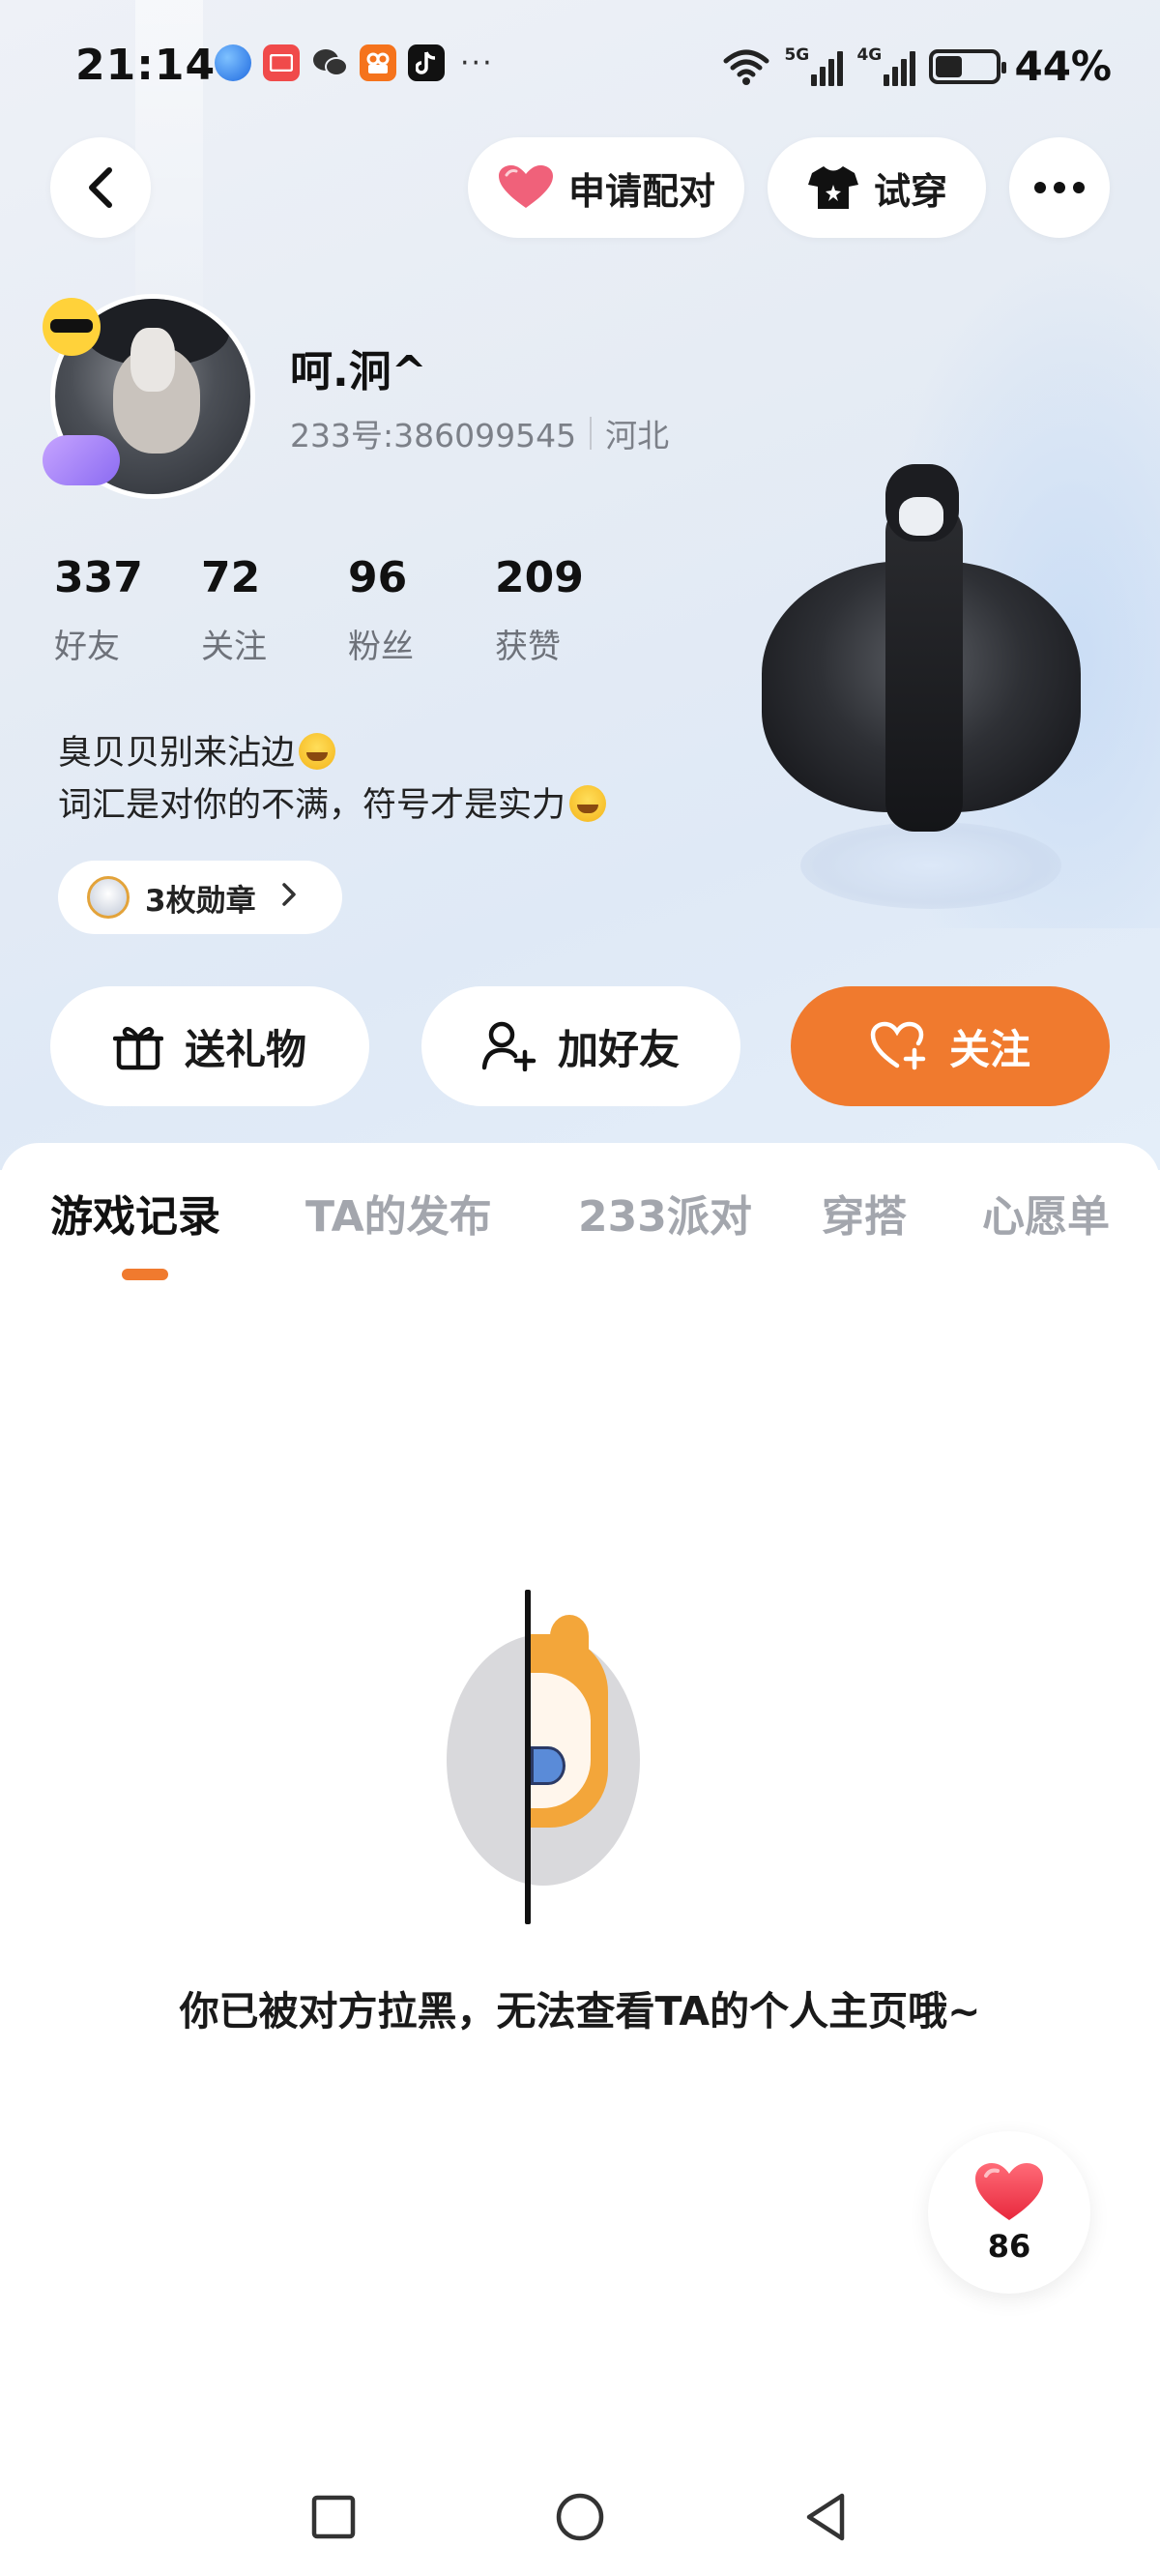 Image resolution: width=1160 pixels, height=2576 pixels. Describe the element at coordinates (528, 647) in the screenshot. I see `stat-label: 获赞` at that location.